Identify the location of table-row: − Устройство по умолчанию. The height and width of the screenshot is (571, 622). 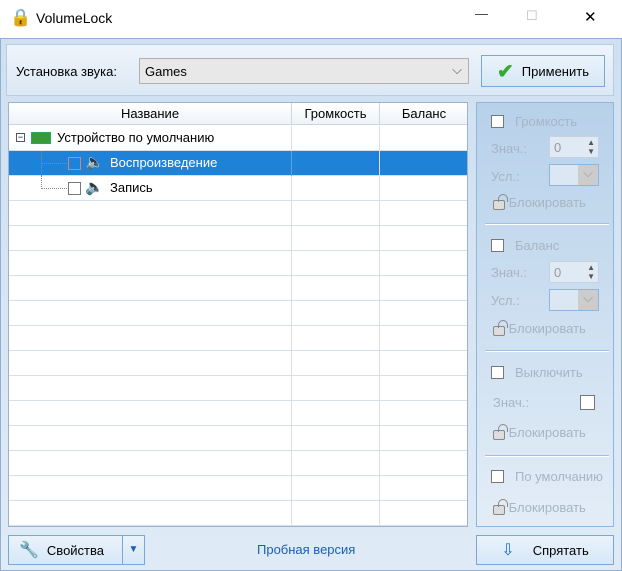
(238, 138).